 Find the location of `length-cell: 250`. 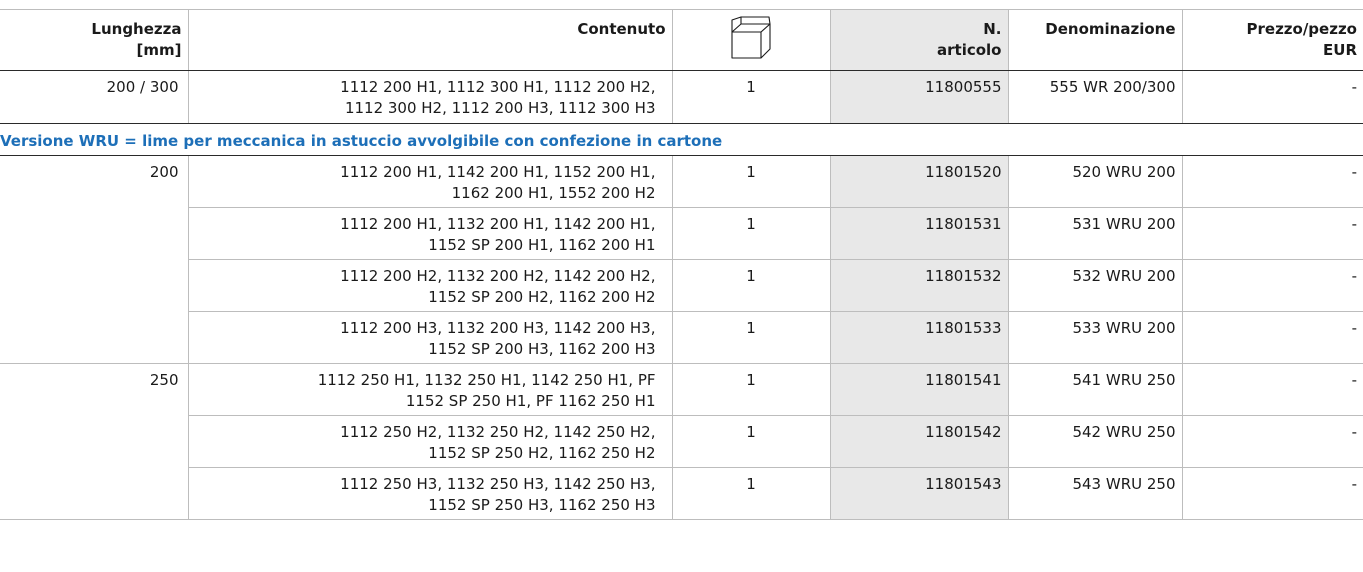

length-cell: 250 is located at coordinates (94, 441).